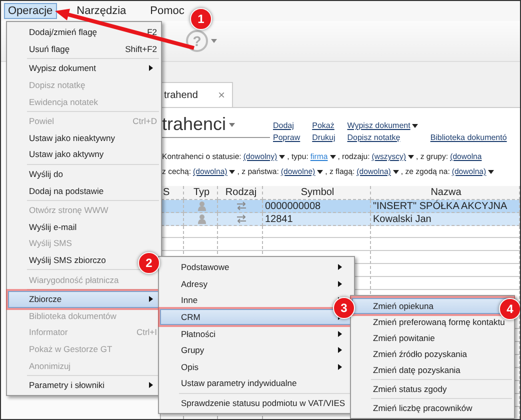 This screenshot has height=420, width=521. I want to click on menu-item: Parametry i słowniki, so click(84, 385).